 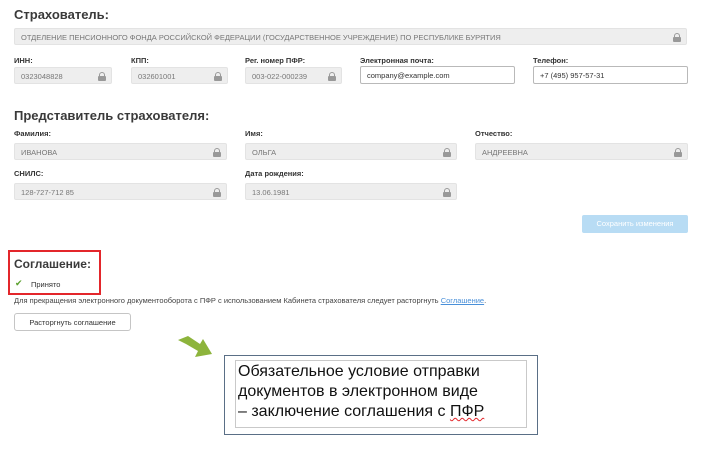 I want to click on phone-field: +7 (495) 957-57-31, so click(x=610, y=75).